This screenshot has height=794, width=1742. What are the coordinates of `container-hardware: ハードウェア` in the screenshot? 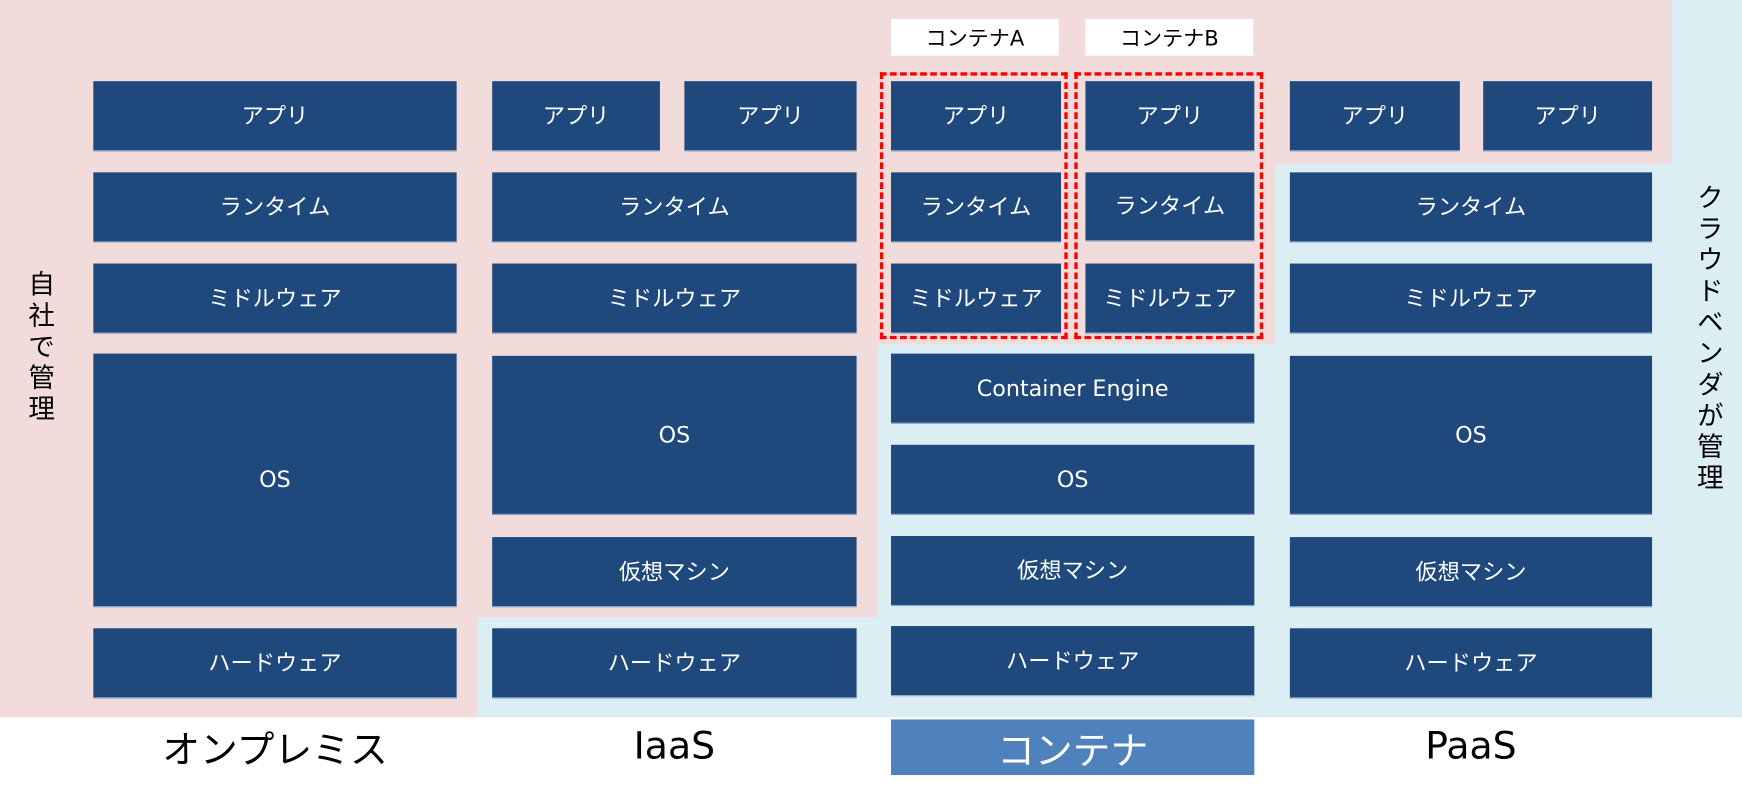 It's located at (1073, 661).